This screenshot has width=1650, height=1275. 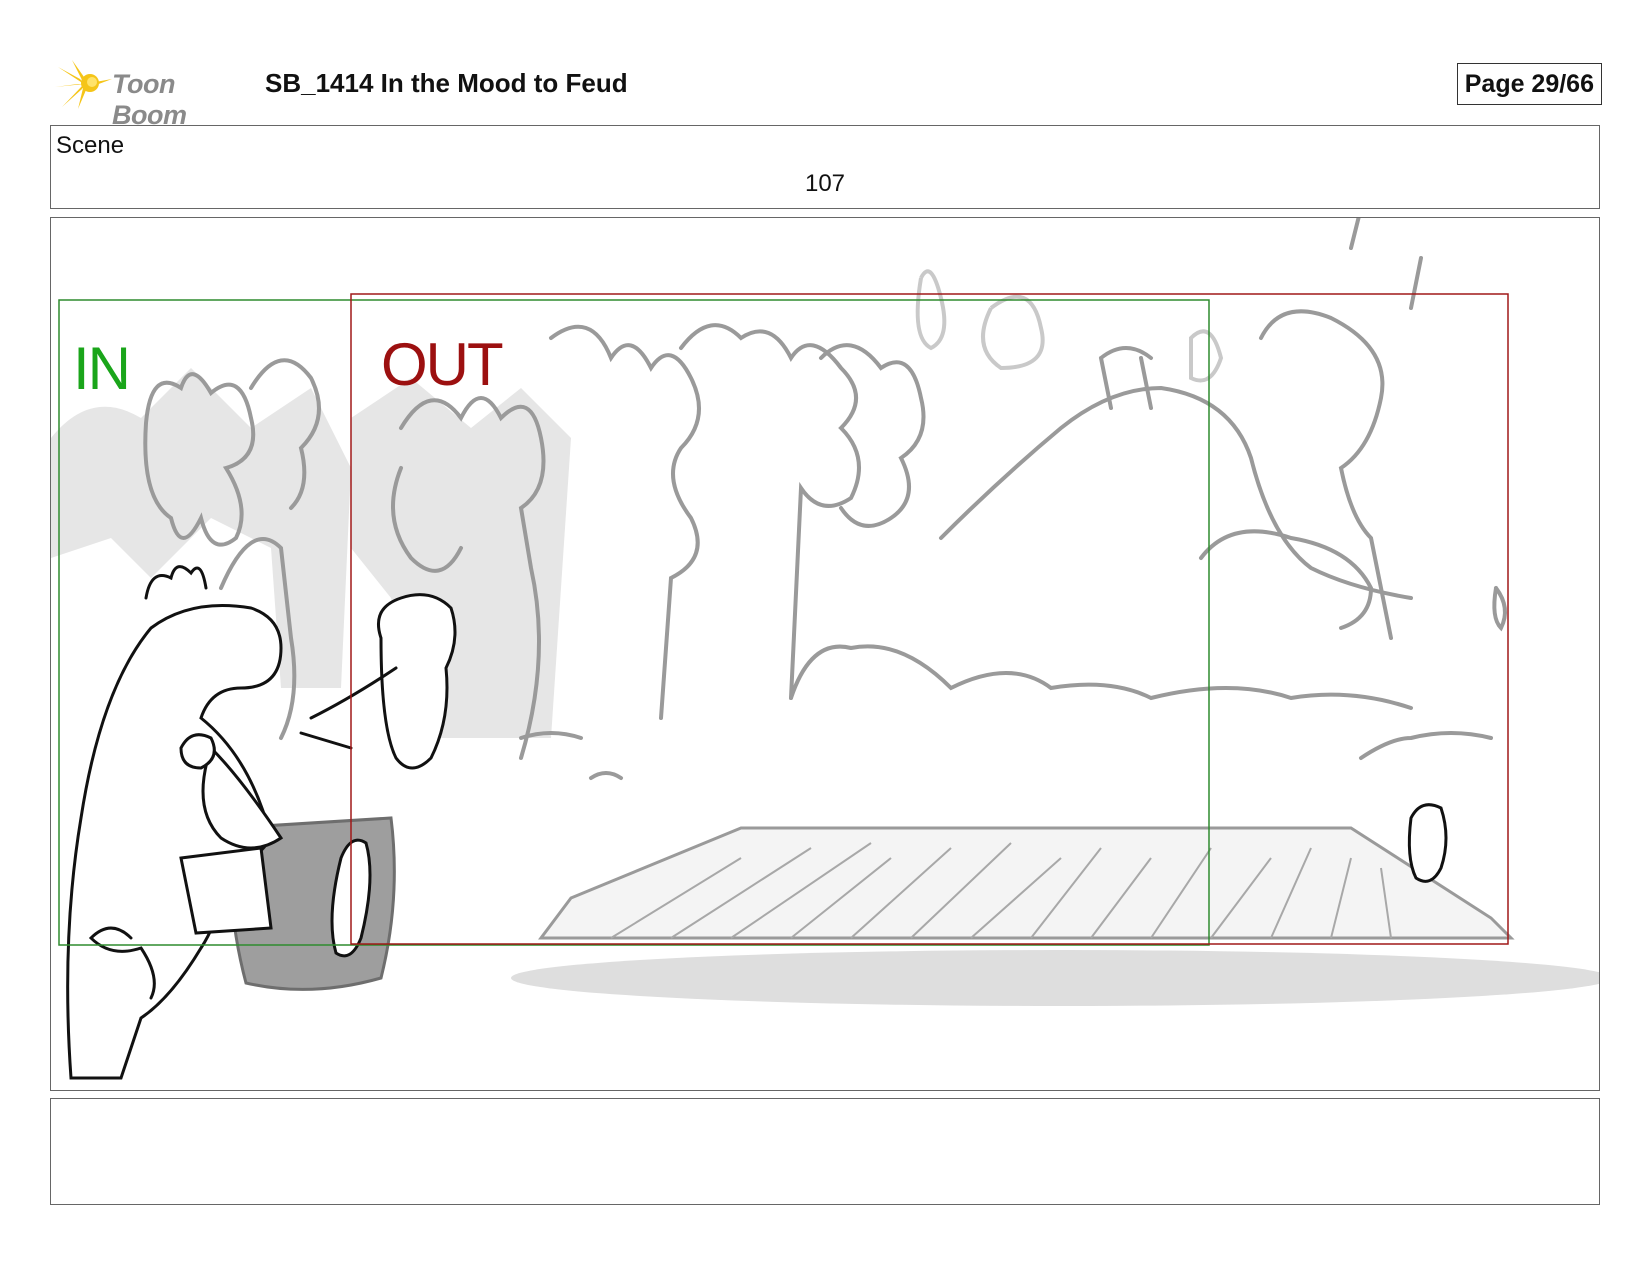 I want to click on page-number: Page 29/66, so click(x=1529, y=84).